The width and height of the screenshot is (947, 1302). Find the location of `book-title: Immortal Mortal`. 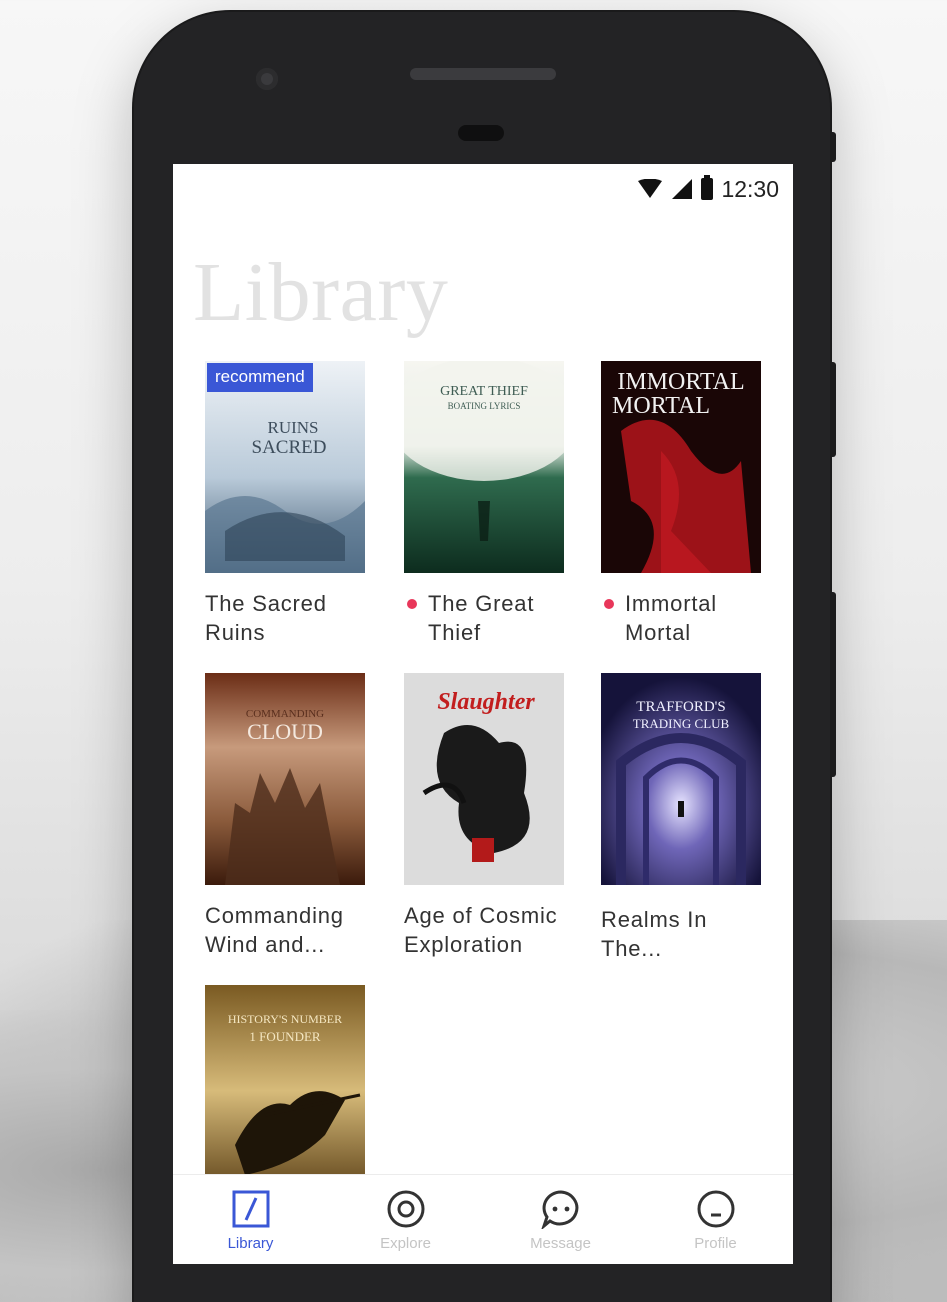

book-title: Immortal Mortal is located at coordinates (688, 618).